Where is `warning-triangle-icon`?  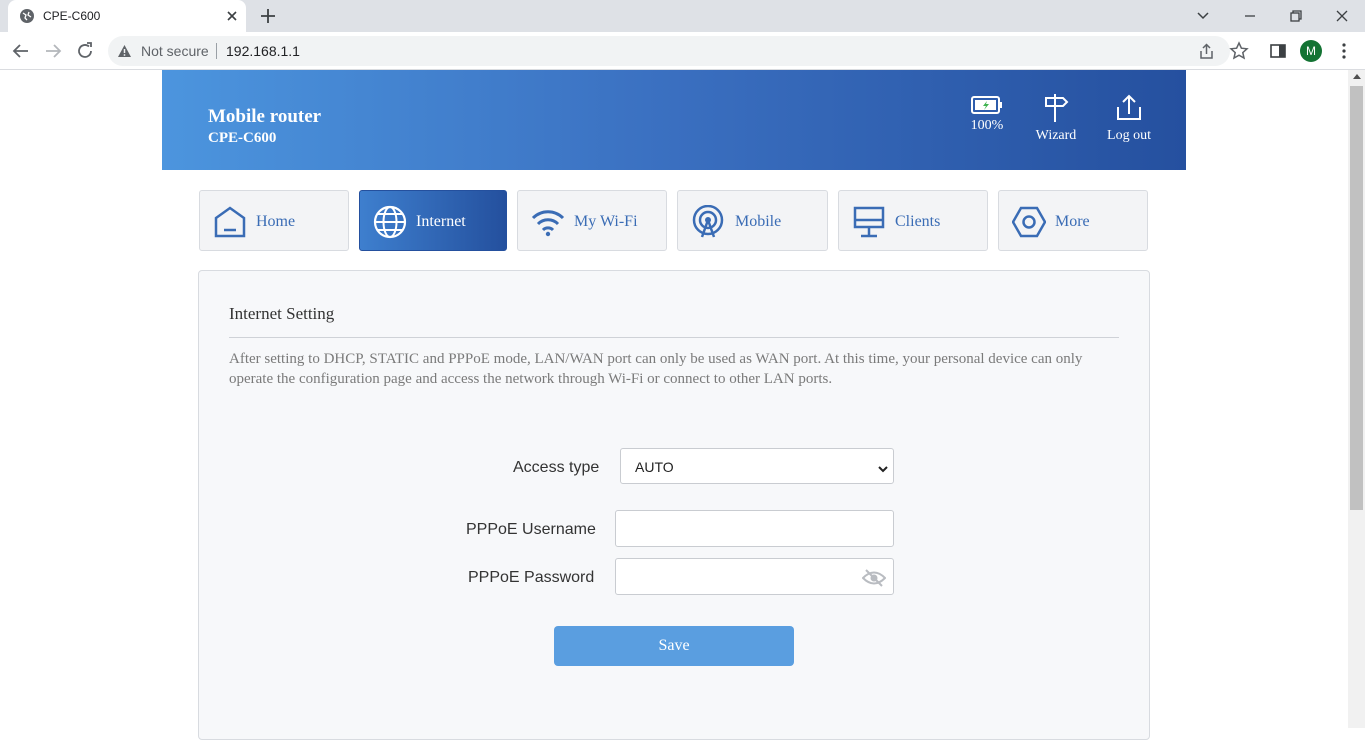
warning-triangle-icon is located at coordinates (124, 51).